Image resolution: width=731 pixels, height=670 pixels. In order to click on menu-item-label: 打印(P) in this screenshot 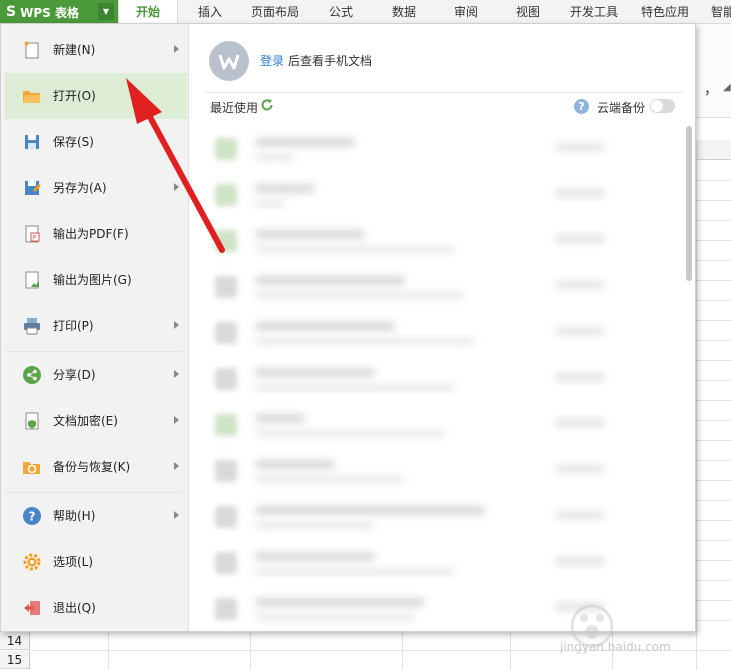, I will do `click(73, 326)`.